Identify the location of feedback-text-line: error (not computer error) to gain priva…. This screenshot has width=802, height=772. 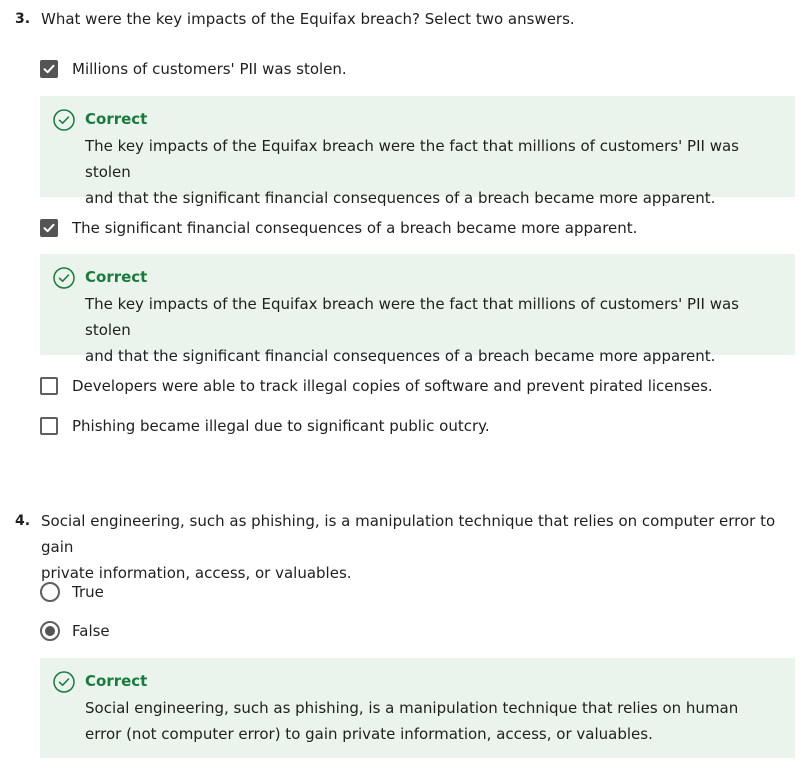
(369, 734).